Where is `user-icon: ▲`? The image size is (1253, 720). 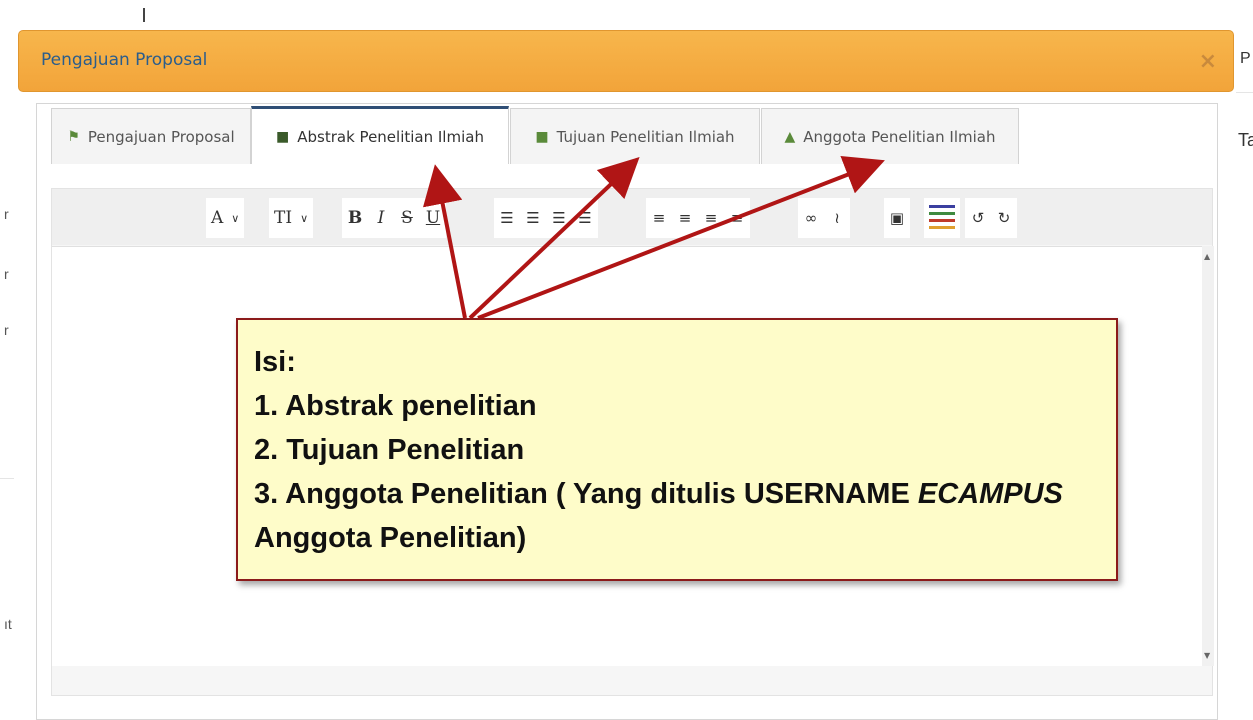
user-icon: ▲ is located at coordinates (790, 136).